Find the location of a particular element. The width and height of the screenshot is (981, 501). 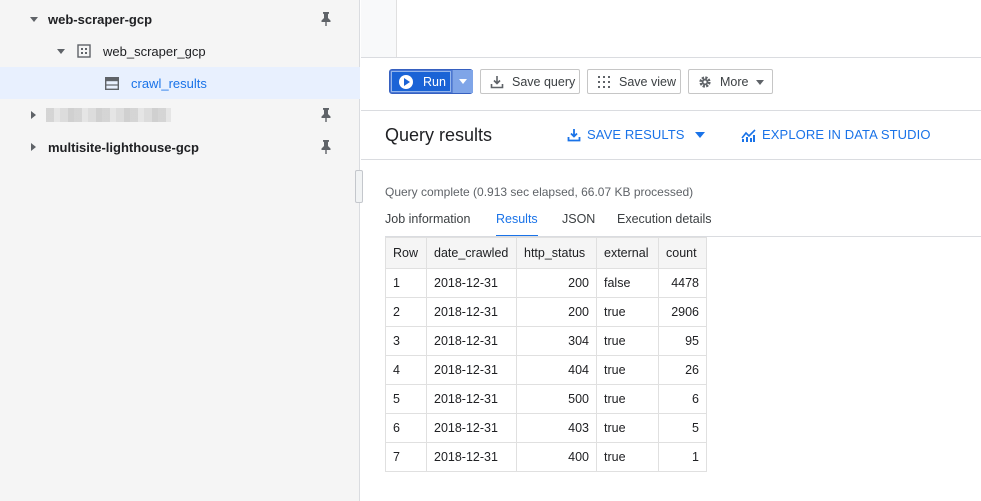

row-number-cell: 3 is located at coordinates (406, 341).